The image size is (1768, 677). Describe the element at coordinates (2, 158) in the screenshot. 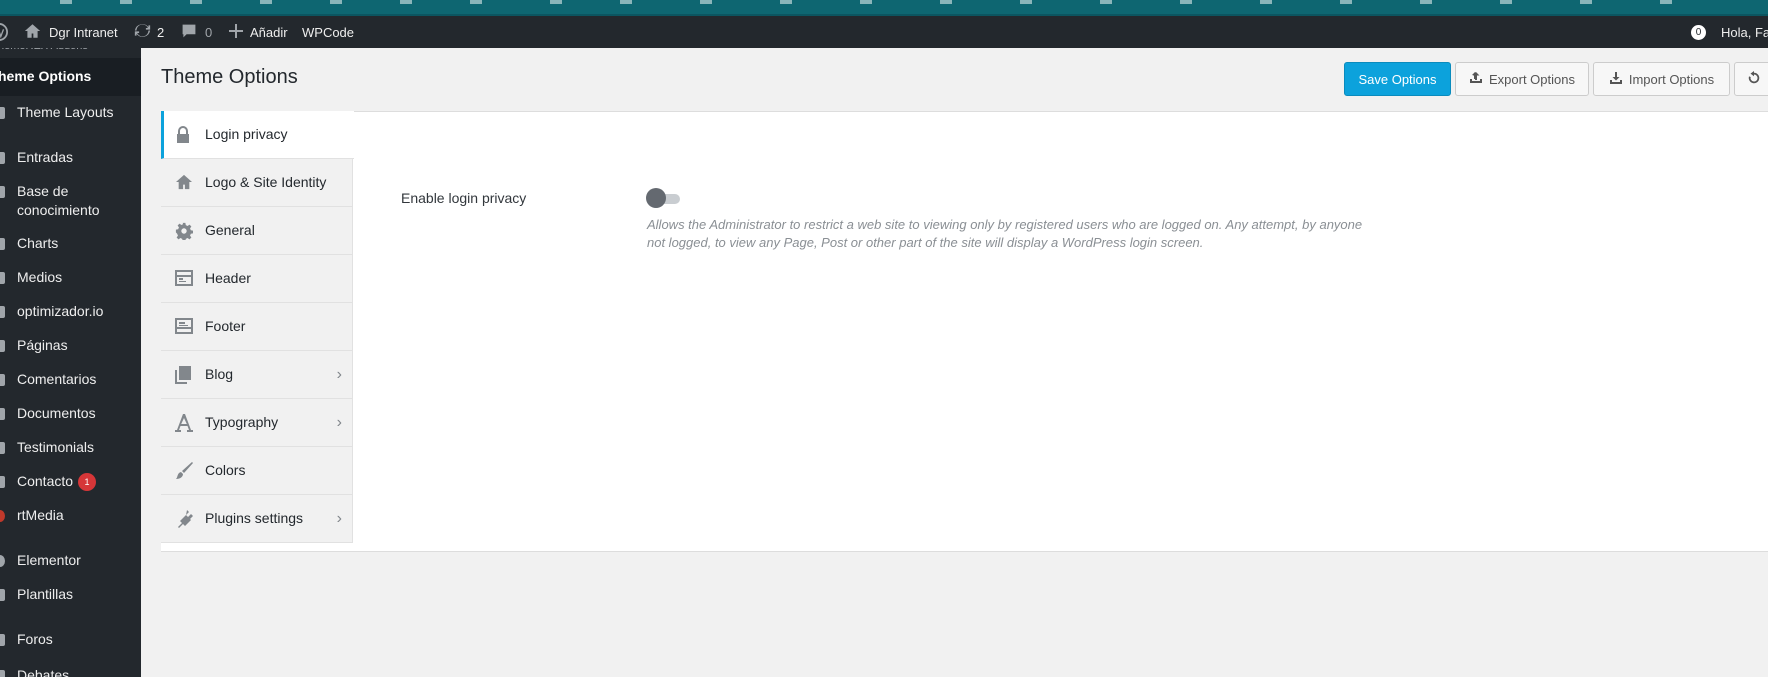

I see `pin-icon` at that location.